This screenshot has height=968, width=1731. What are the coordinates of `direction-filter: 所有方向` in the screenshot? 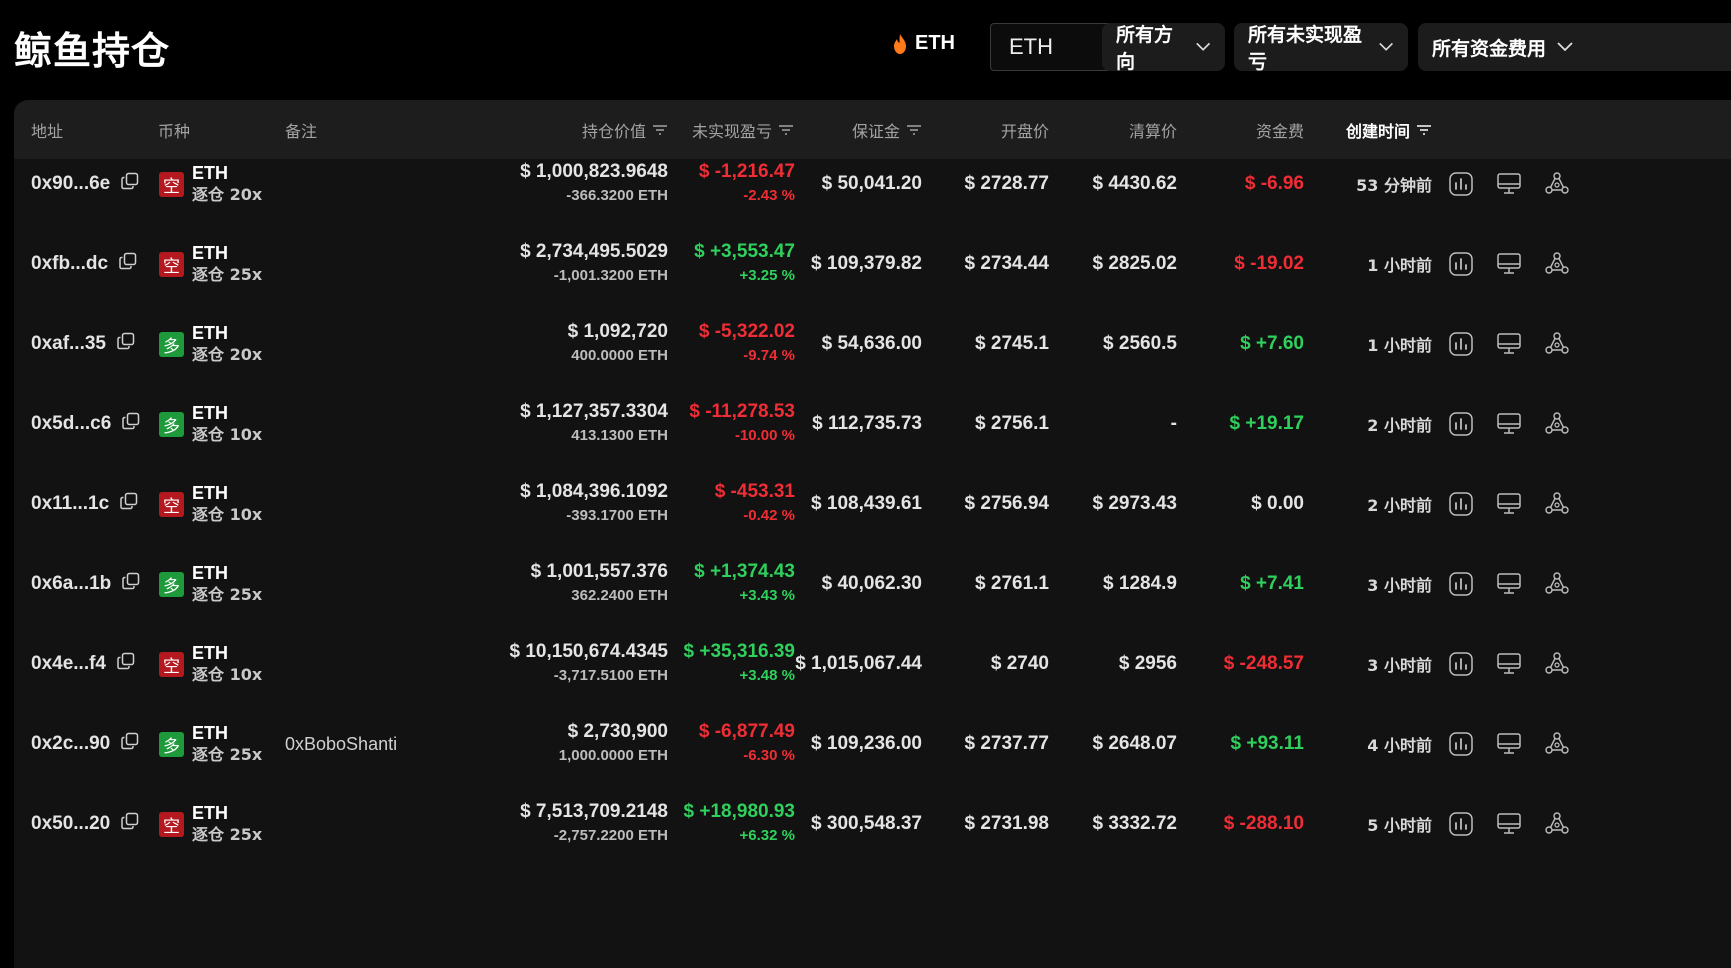 It's located at (1163, 48).